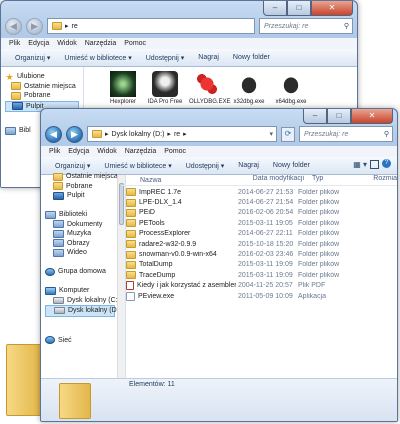 This screenshot has width=400, height=424. Describe the element at coordinates (210, 88) in the screenshot. I see `file-icon-item: OLLYDBG.EXE` at that location.